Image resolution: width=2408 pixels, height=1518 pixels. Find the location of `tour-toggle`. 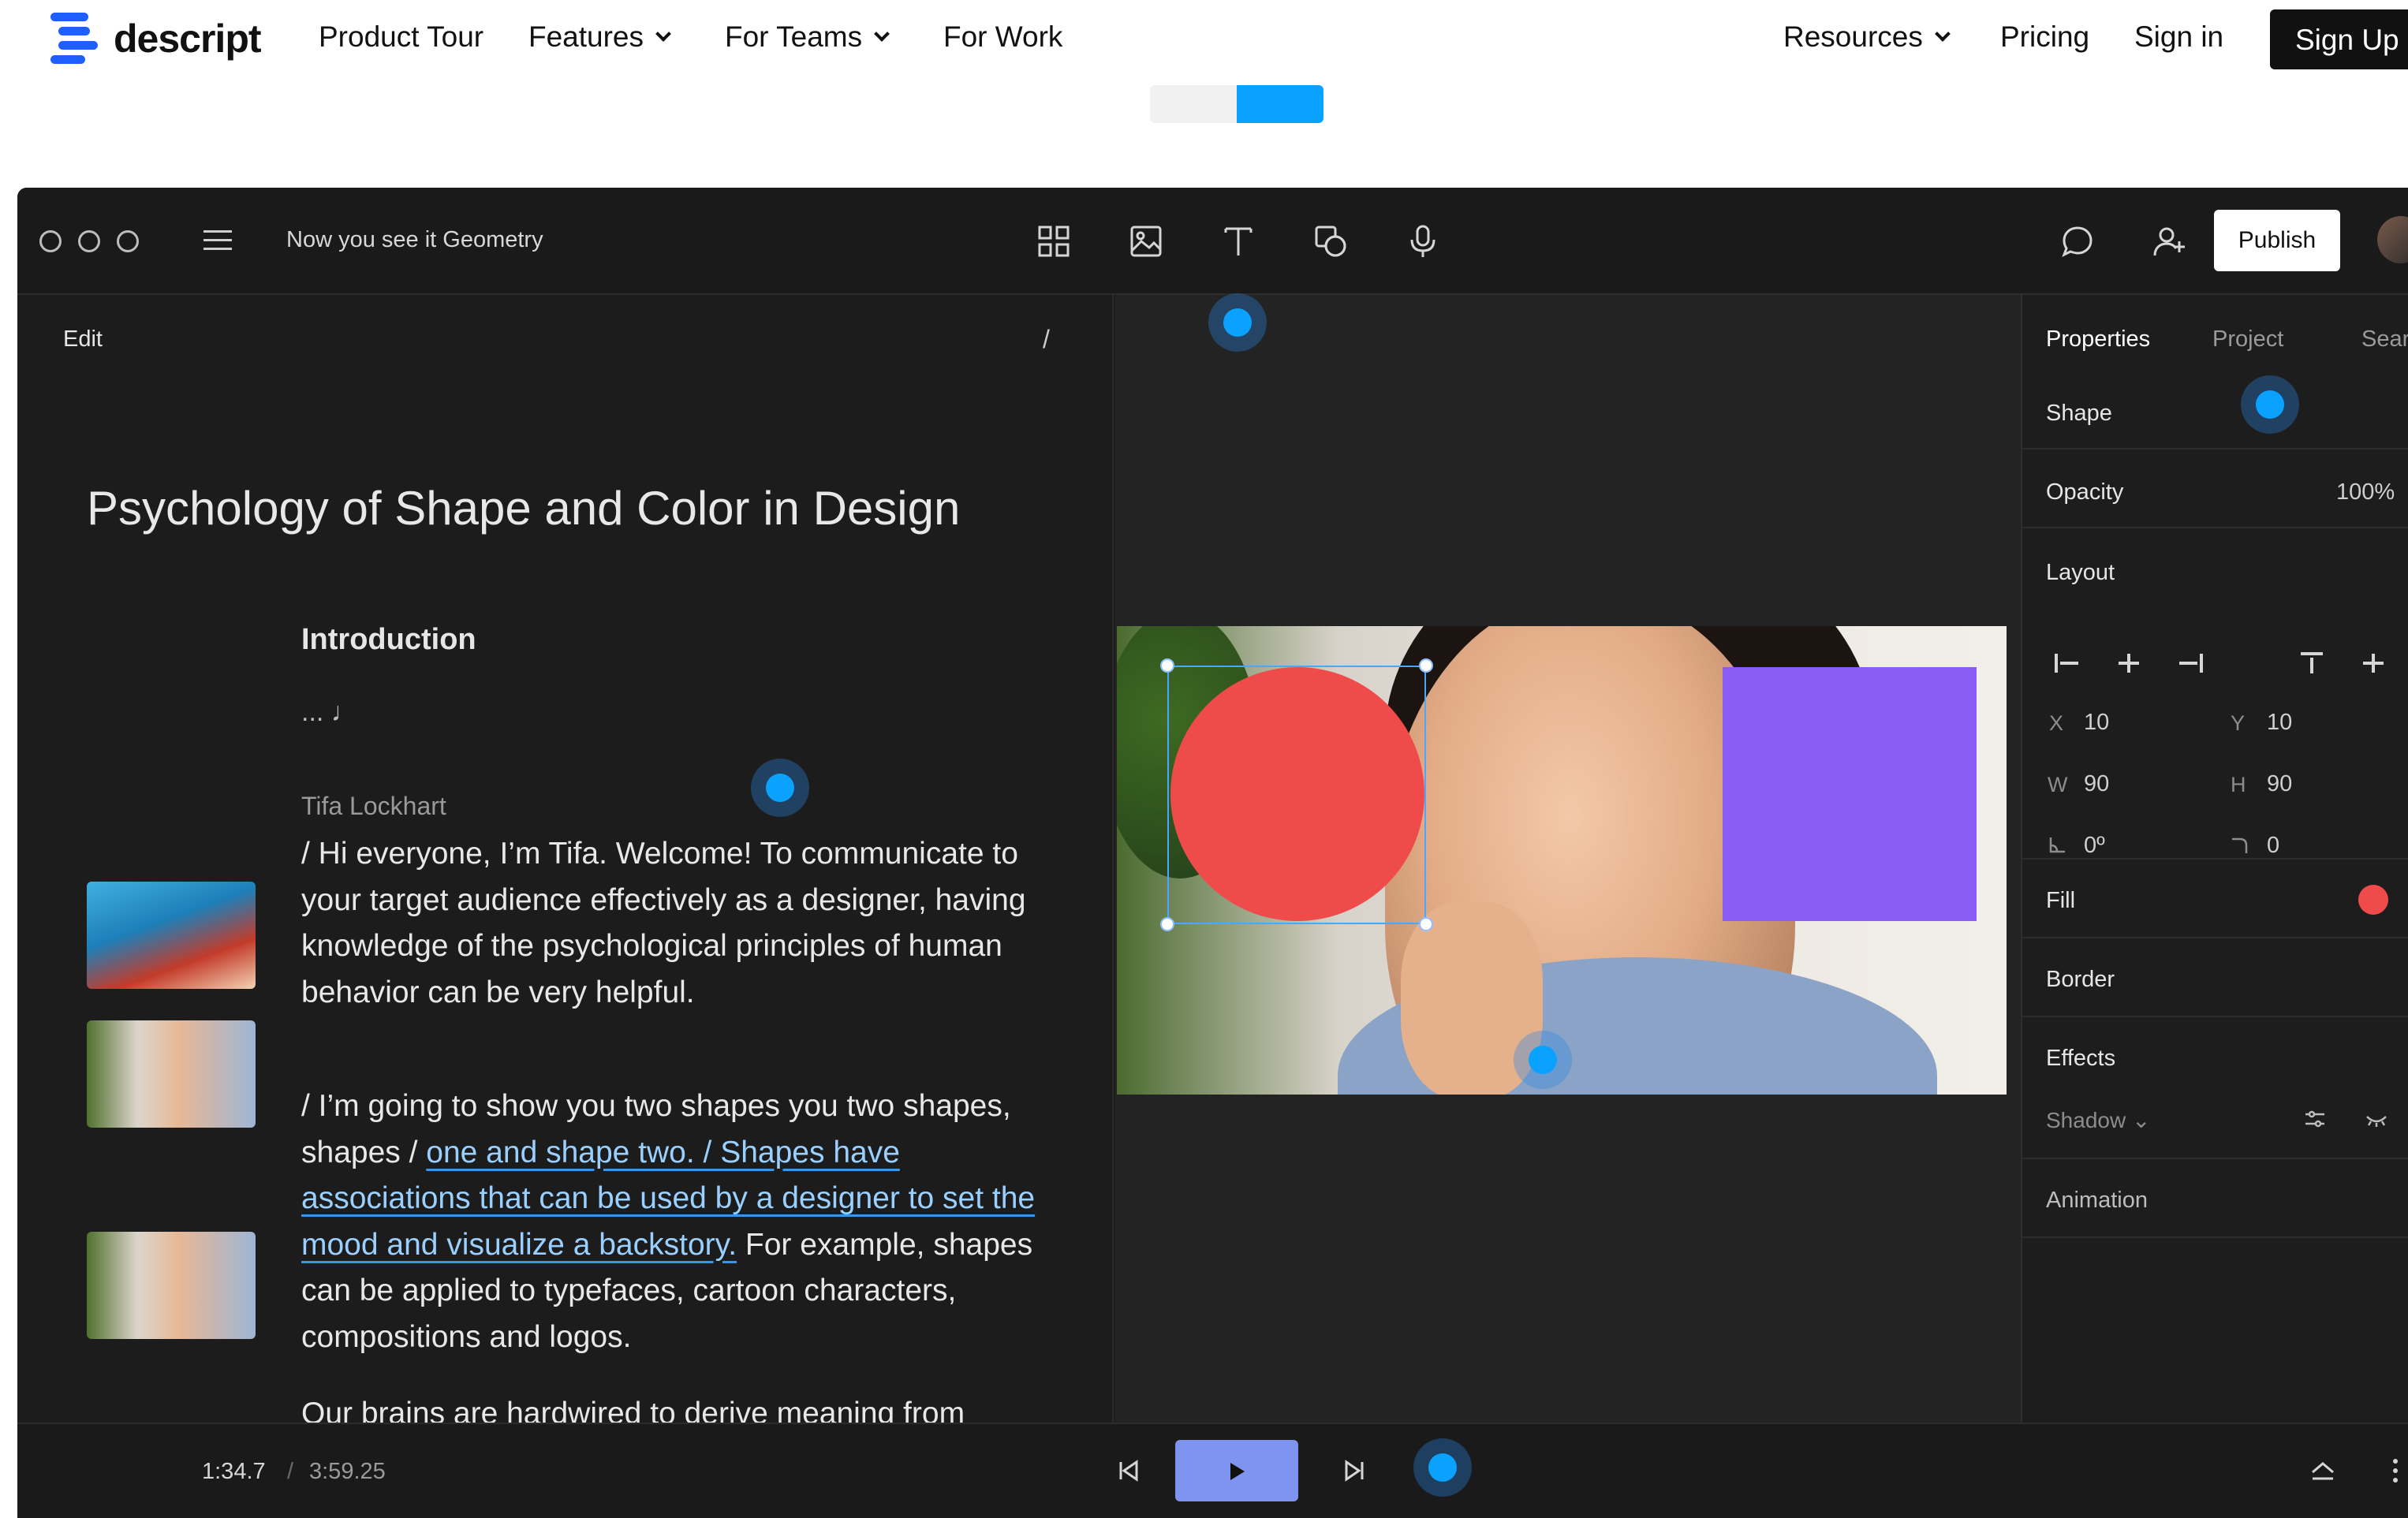

tour-toggle is located at coordinates (1236, 104).